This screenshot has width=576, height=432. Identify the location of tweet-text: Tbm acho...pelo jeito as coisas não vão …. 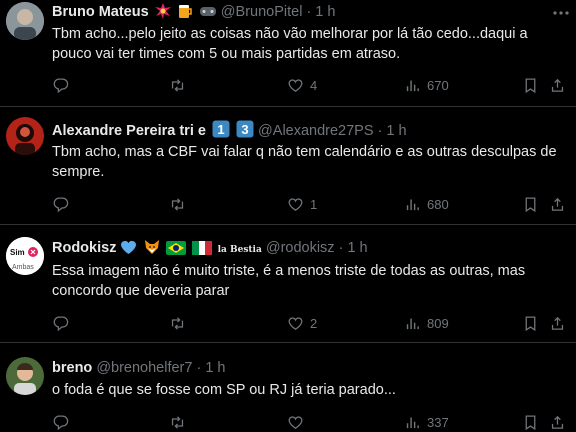
(290, 44).